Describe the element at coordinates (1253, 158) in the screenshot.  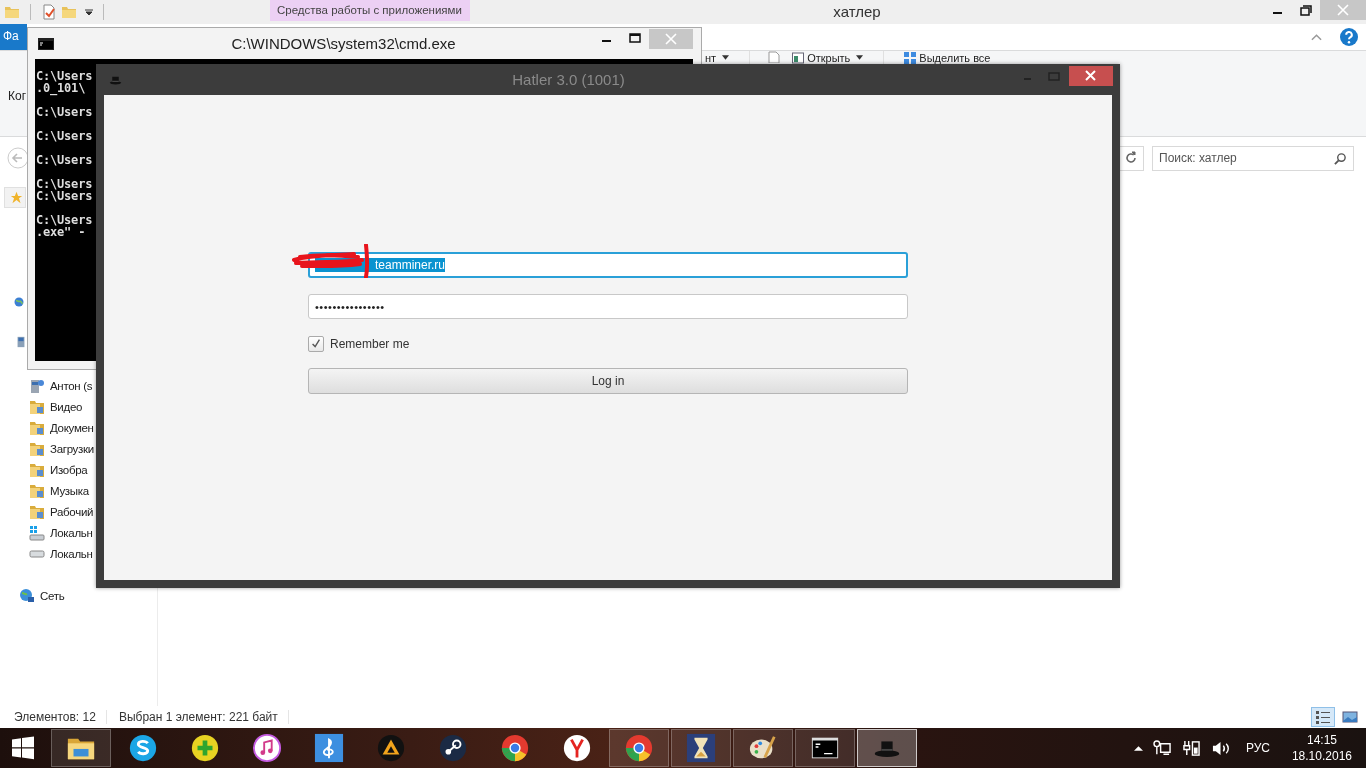
I see `search-field: Поиск: хатлер` at that location.